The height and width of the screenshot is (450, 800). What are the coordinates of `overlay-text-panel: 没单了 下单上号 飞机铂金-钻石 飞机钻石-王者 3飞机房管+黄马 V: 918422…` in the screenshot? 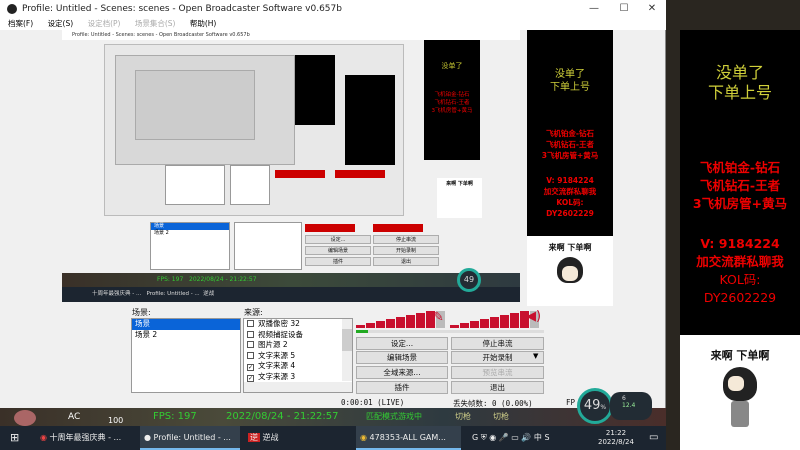 It's located at (570, 133).